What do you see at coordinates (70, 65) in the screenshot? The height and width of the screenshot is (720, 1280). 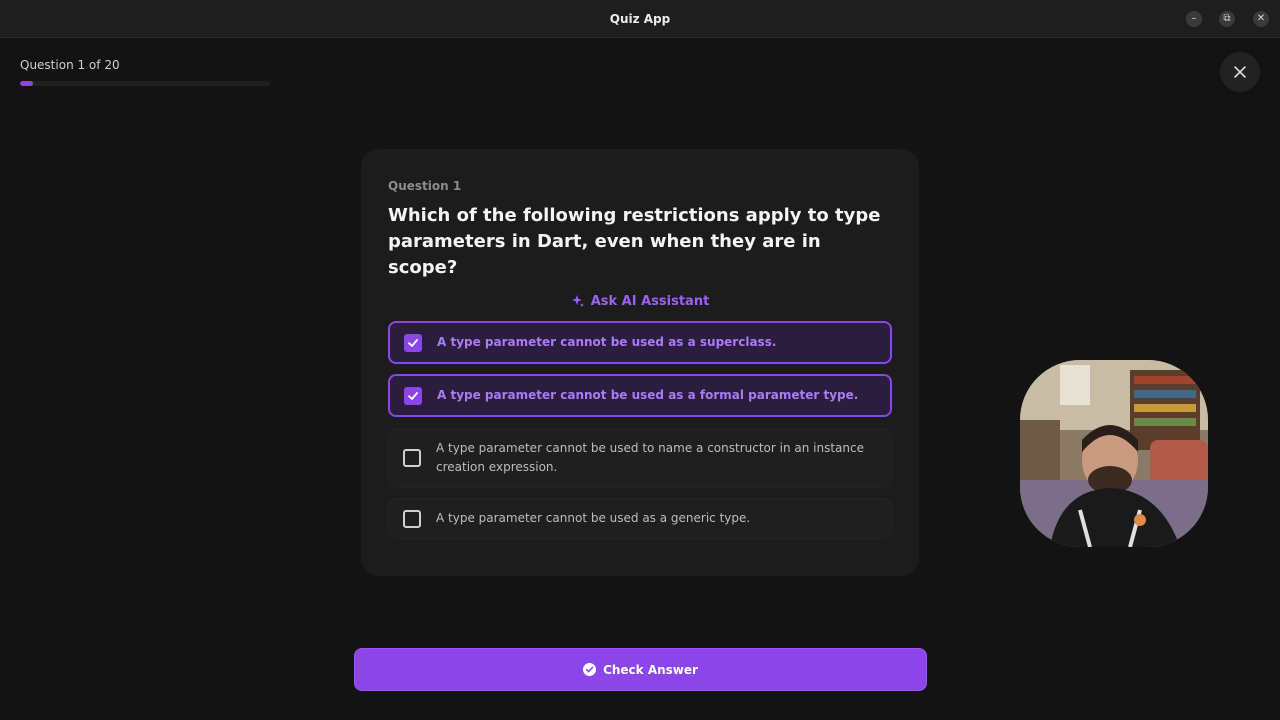 I see `progress-label: Question 1 of 20` at bounding box center [70, 65].